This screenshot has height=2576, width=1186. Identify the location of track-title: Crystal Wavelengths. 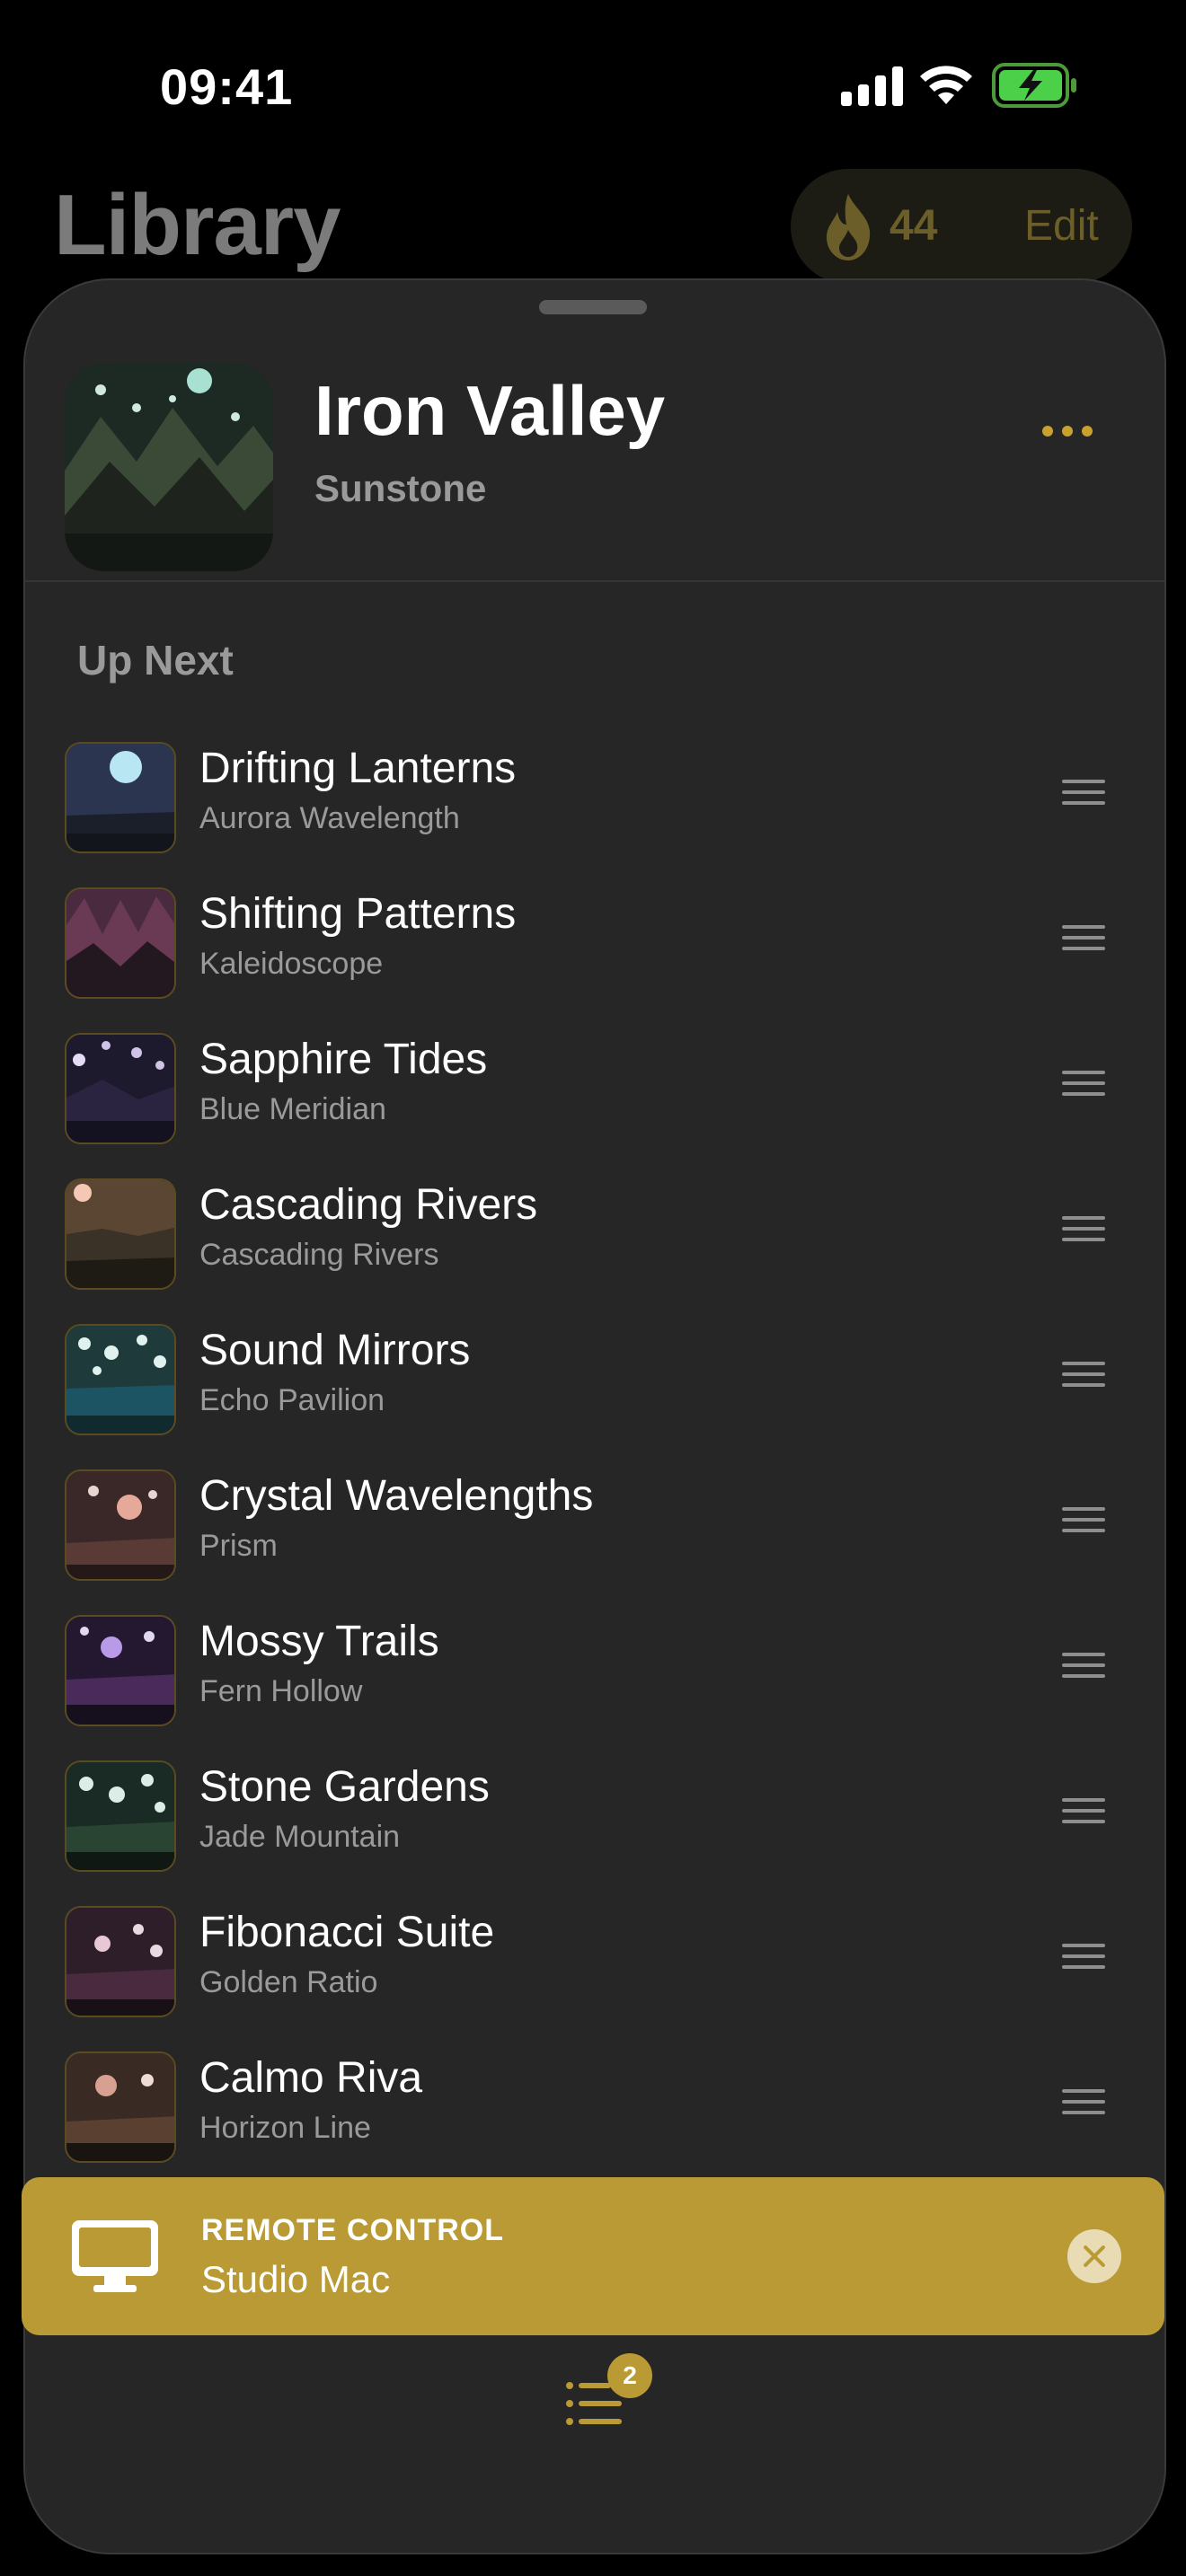
(396, 1496).